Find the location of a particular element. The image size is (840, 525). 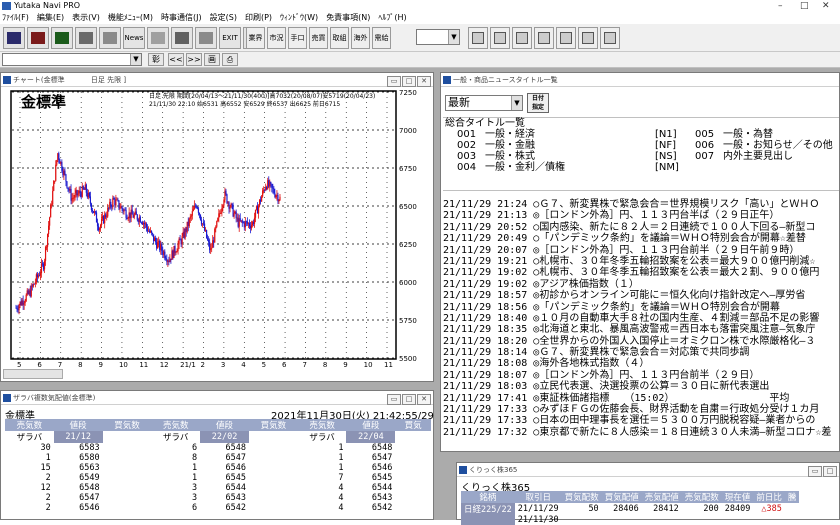

board-row: 15 6563 1 6546 1 6546 is located at coordinates (218, 468).